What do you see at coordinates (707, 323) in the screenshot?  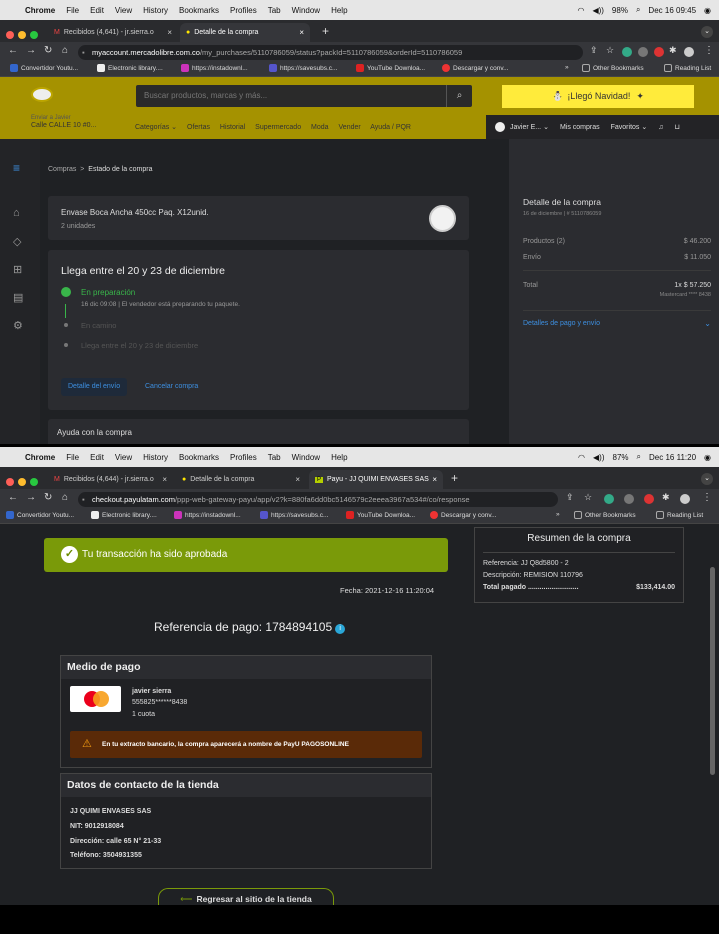 I see `chevron-down-icon: ⌄` at bounding box center [707, 323].